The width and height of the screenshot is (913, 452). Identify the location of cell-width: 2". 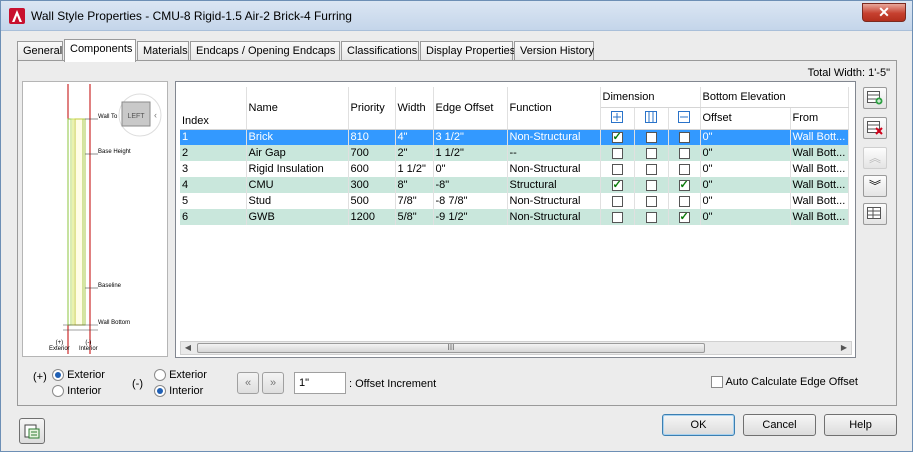
(414, 153).